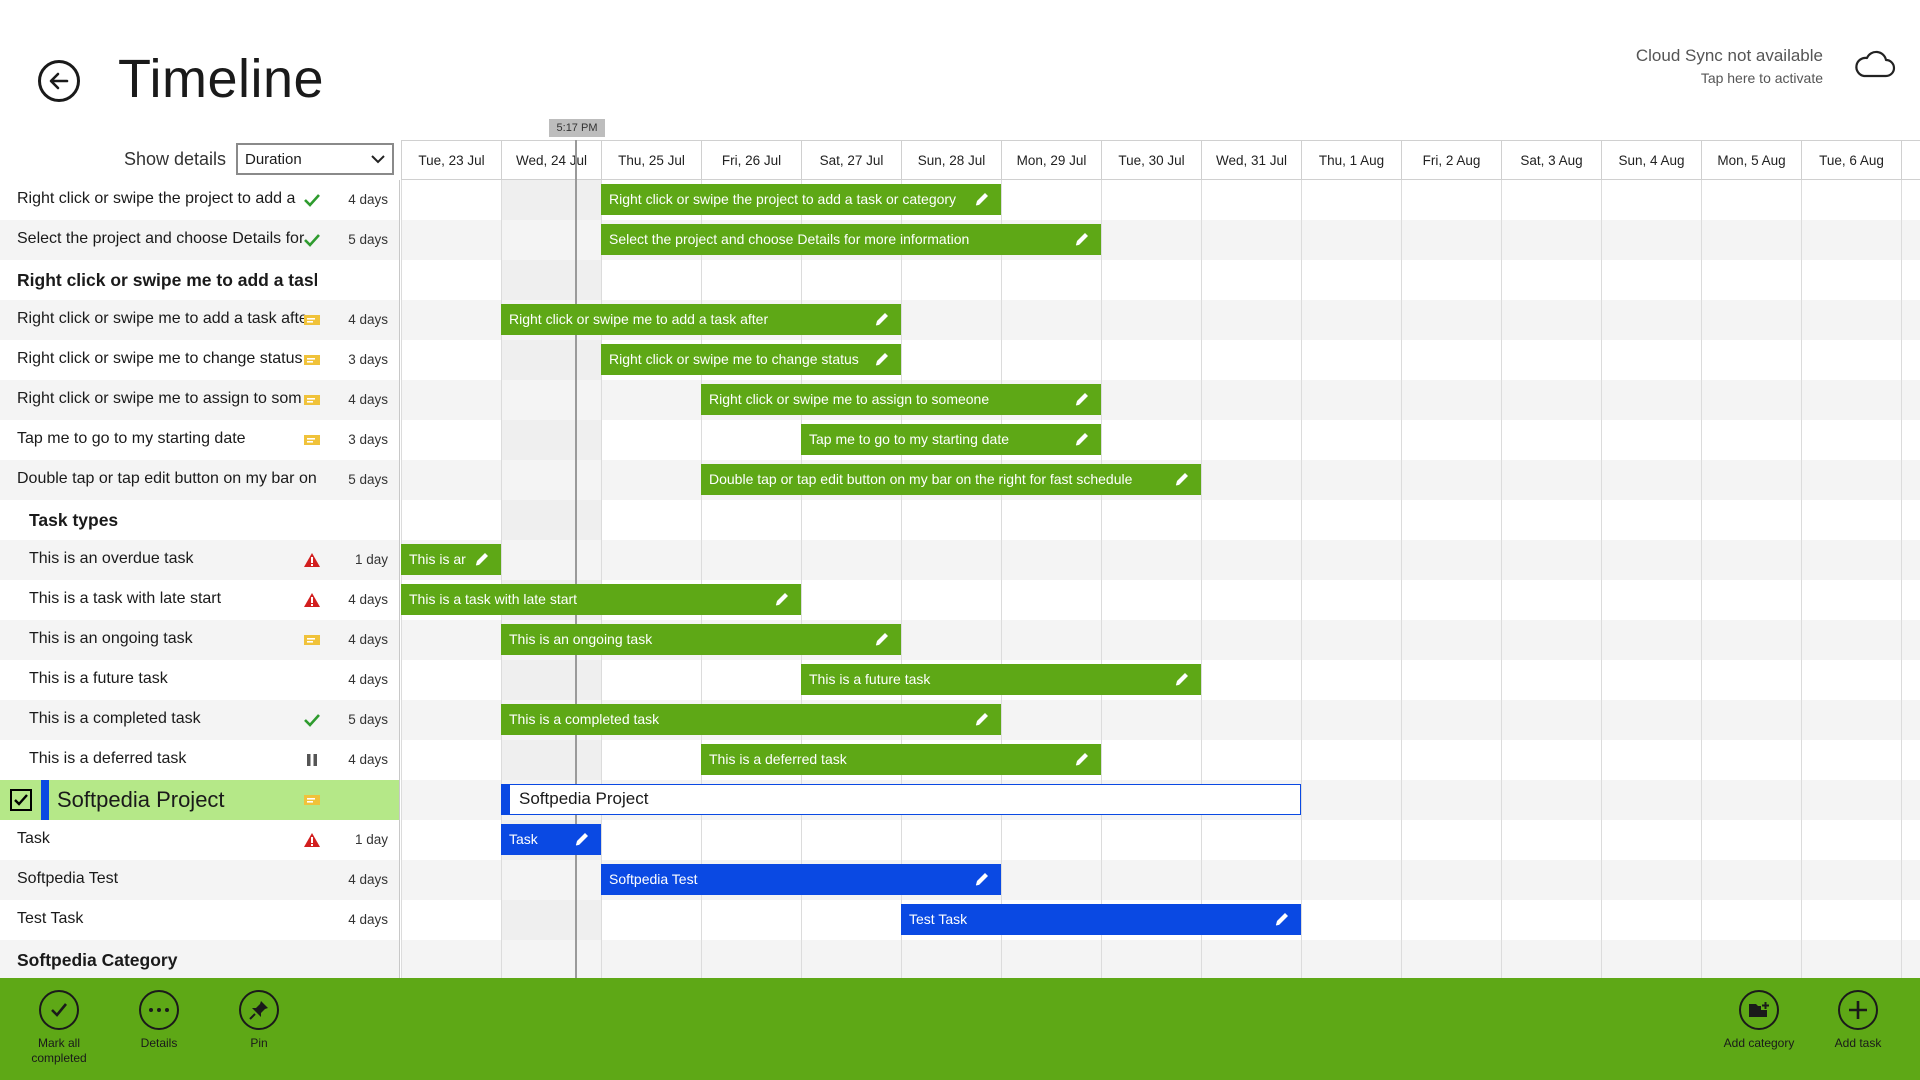 The image size is (1920, 1080). I want to click on date-column-header: Fri, 2 Aug, so click(1451, 160).